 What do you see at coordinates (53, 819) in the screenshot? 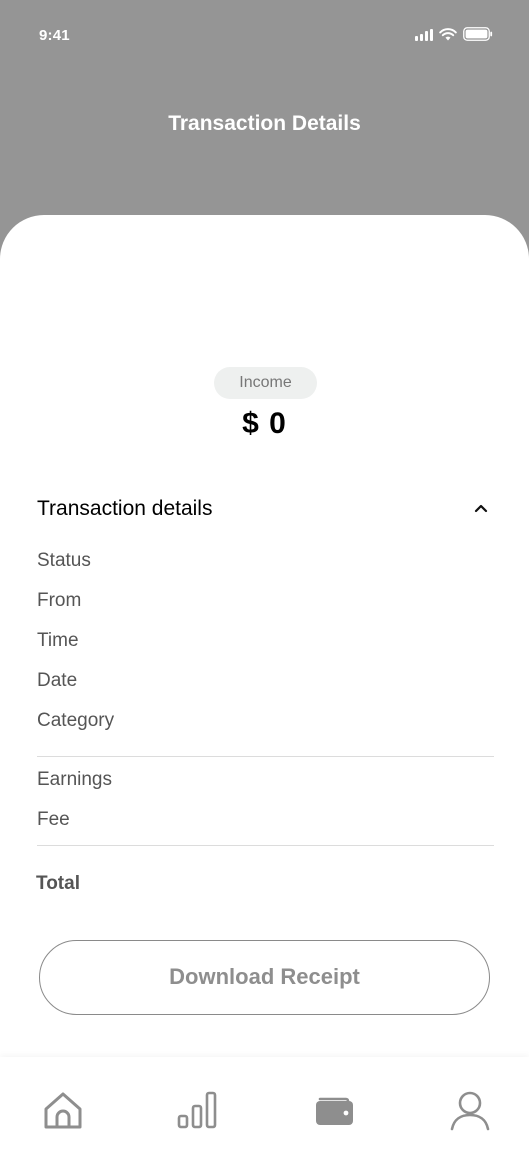
I see `fee-label: Fee` at bounding box center [53, 819].